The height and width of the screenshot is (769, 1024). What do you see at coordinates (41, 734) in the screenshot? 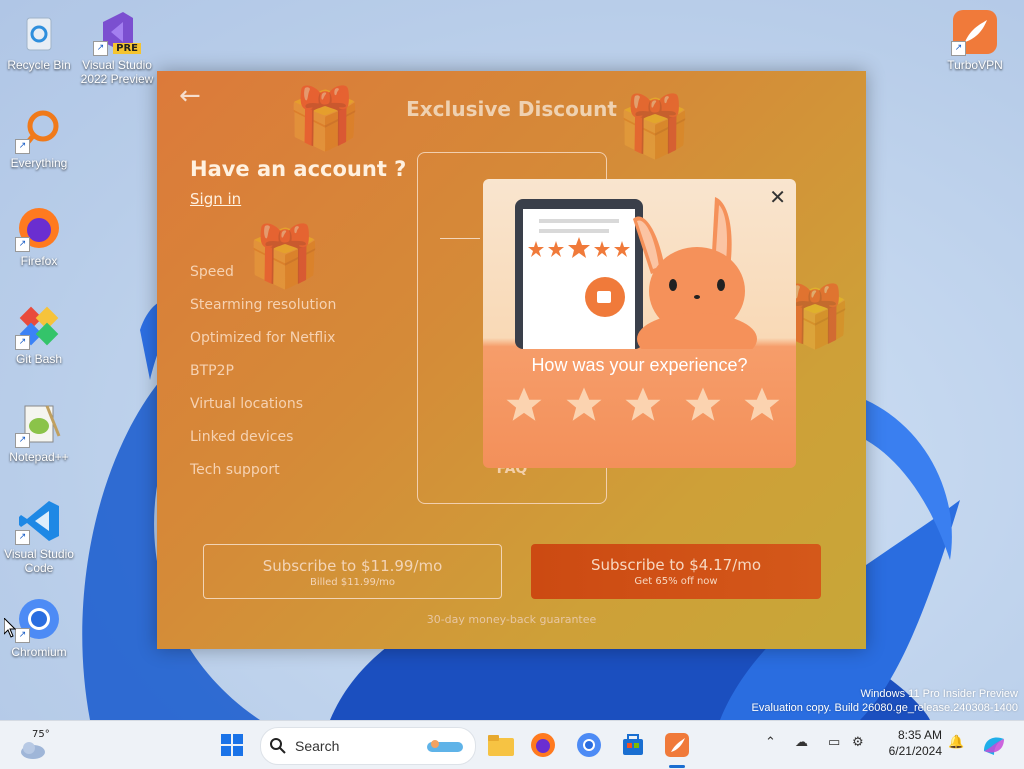
I see `weather-temperature: 75°` at bounding box center [41, 734].